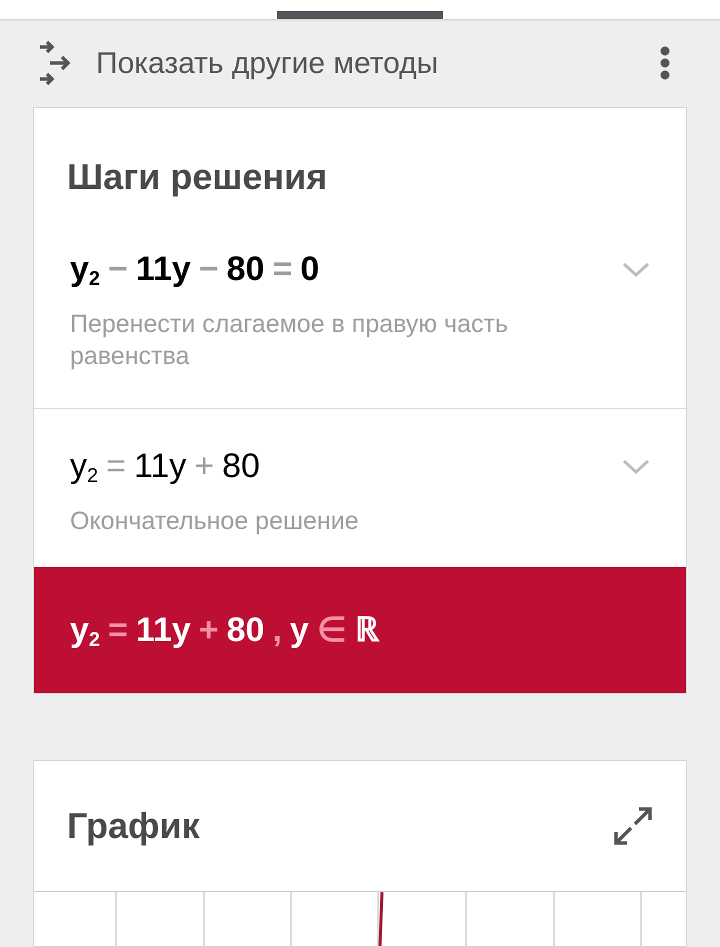  Describe the element at coordinates (633, 826) in the screenshot. I see `expand-icon` at that location.